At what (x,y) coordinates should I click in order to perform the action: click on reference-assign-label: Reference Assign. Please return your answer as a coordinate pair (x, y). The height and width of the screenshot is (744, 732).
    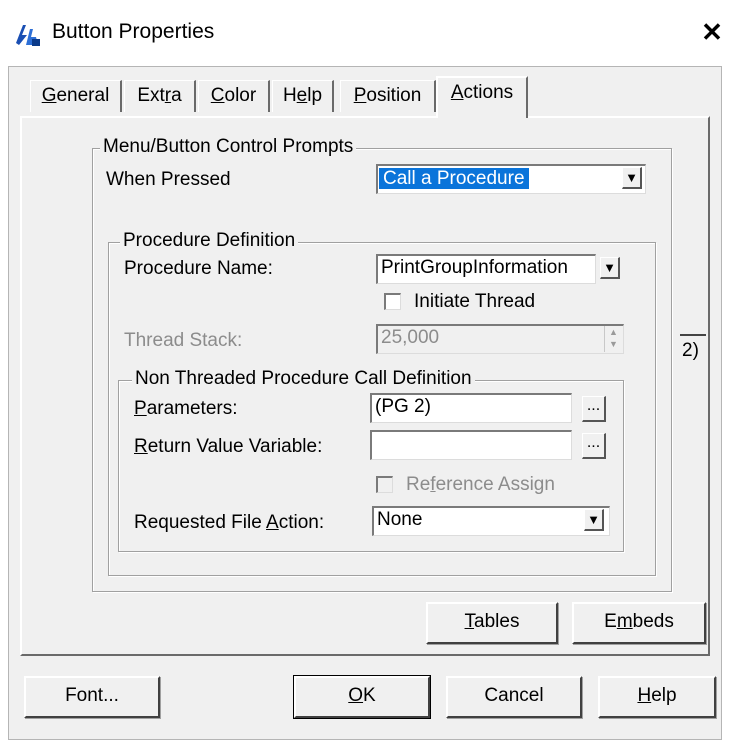
    Looking at the image, I should click on (480, 484).